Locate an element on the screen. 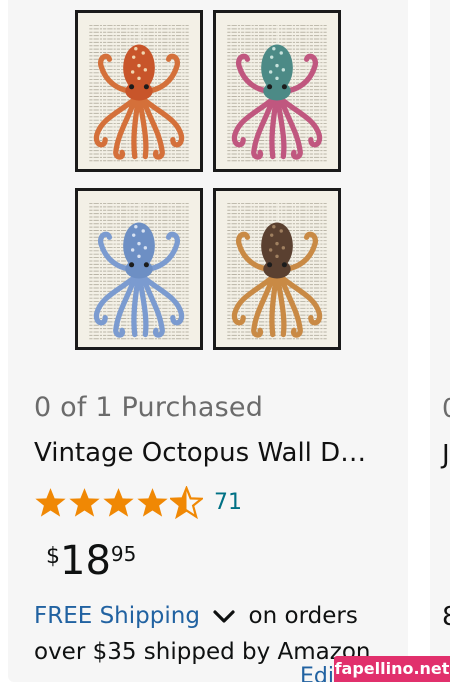  next-card-text: 8 is located at coordinates (446, 617).